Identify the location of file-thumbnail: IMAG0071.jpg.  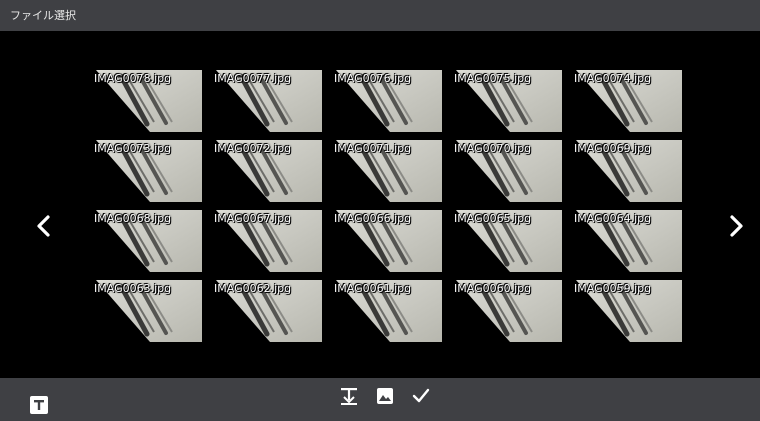
(385, 171).